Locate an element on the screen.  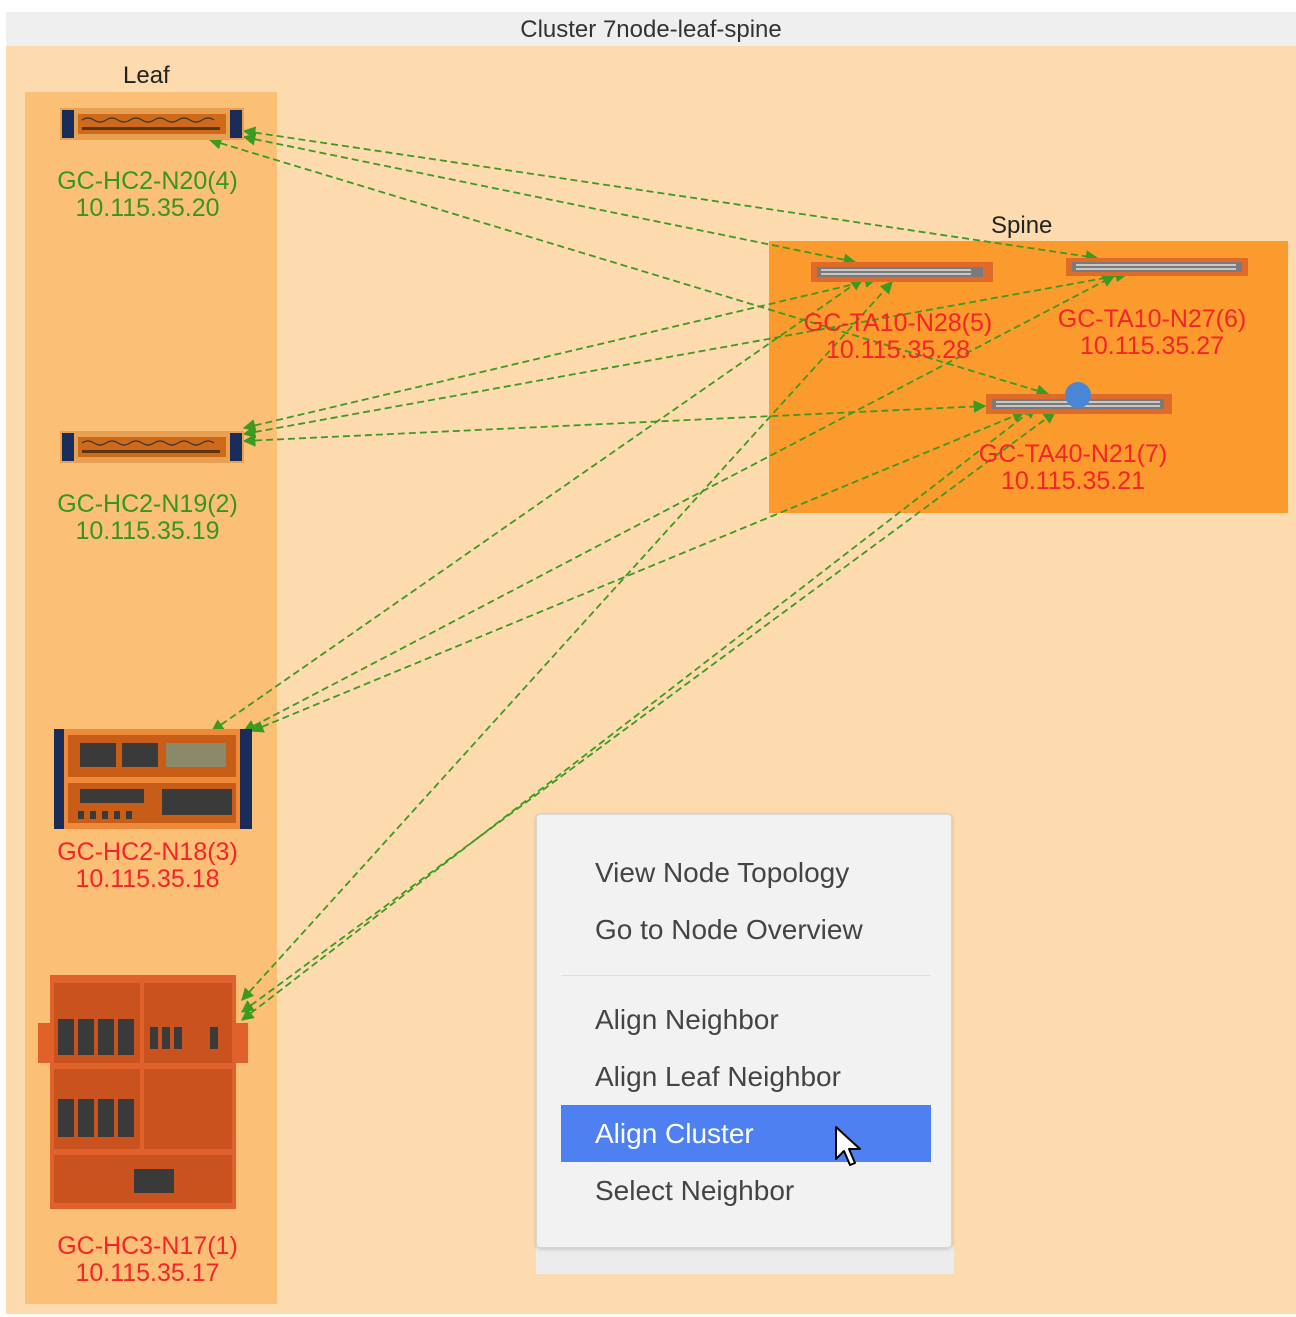
menu-item-align-cluster: Align Cluster is located at coordinates (746, 1133).